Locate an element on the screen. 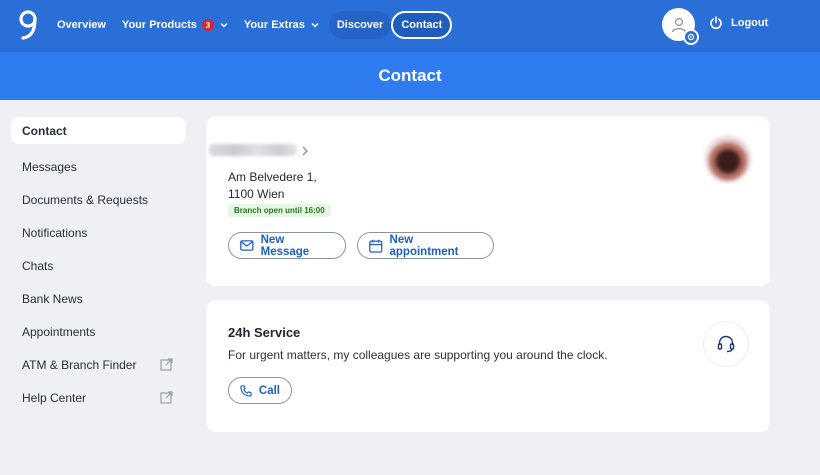  advisor-name-blurred is located at coordinates (253, 150).